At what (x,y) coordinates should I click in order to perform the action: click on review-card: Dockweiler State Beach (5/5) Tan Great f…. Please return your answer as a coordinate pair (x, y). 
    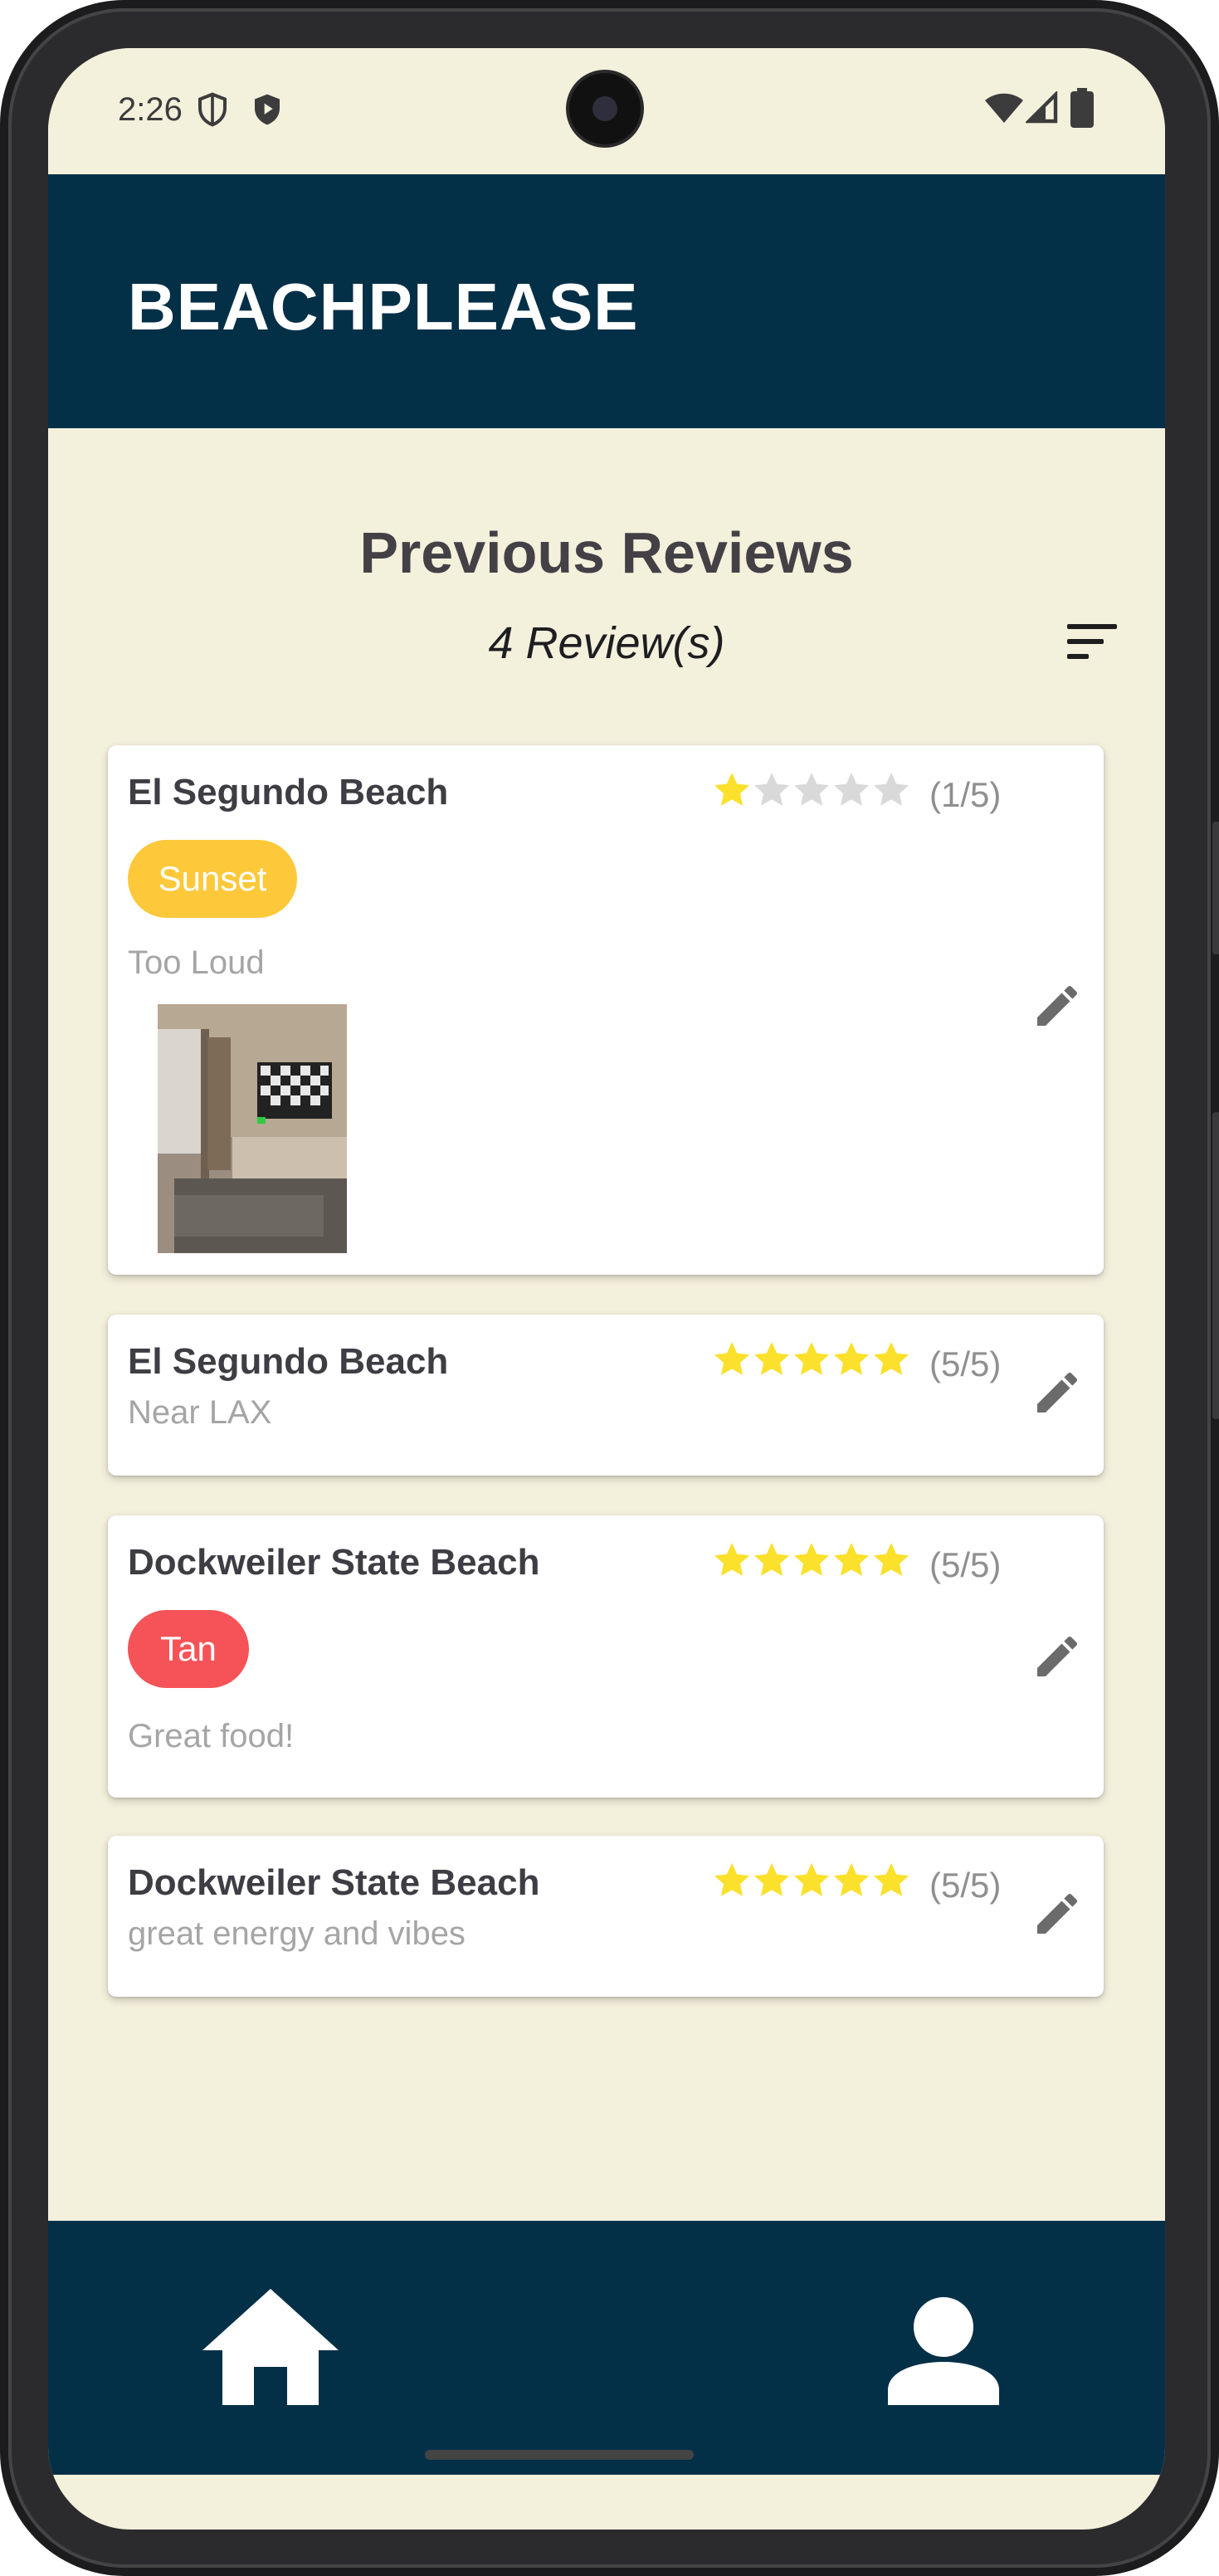
    Looking at the image, I should click on (606, 1657).